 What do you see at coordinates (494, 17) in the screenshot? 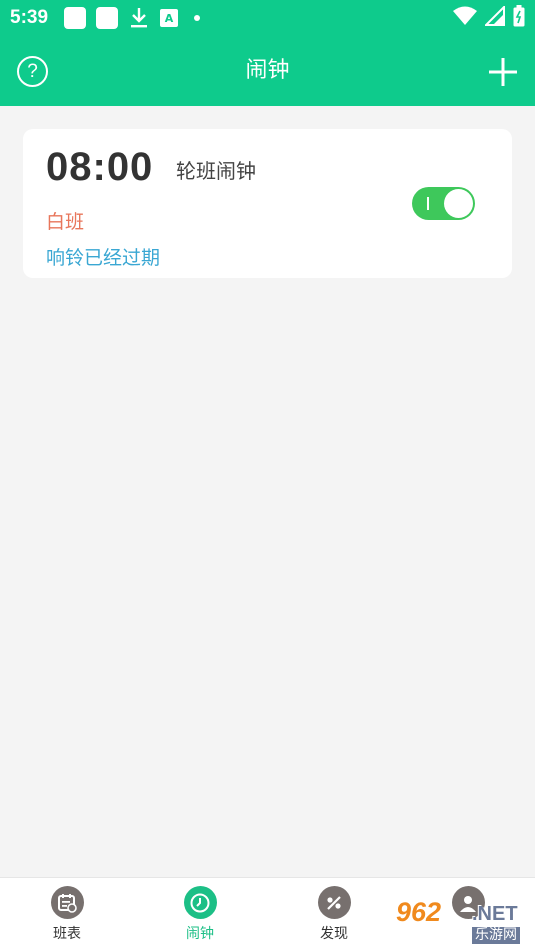
I see `signal-icon` at bounding box center [494, 17].